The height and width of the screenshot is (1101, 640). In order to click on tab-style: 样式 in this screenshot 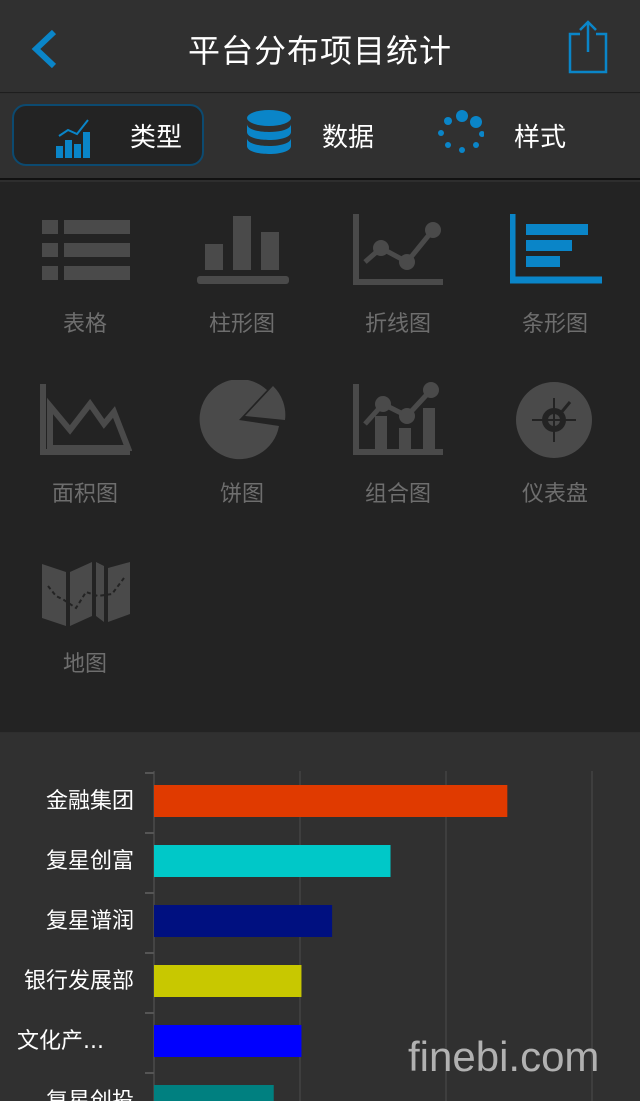, I will do `click(520, 135)`.